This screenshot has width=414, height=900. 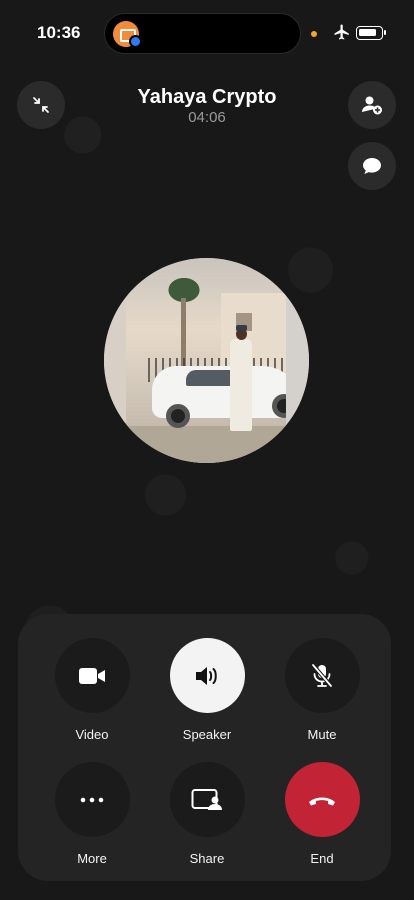 What do you see at coordinates (207, 690) in the screenshot?
I see `speaker-button: Speaker` at bounding box center [207, 690].